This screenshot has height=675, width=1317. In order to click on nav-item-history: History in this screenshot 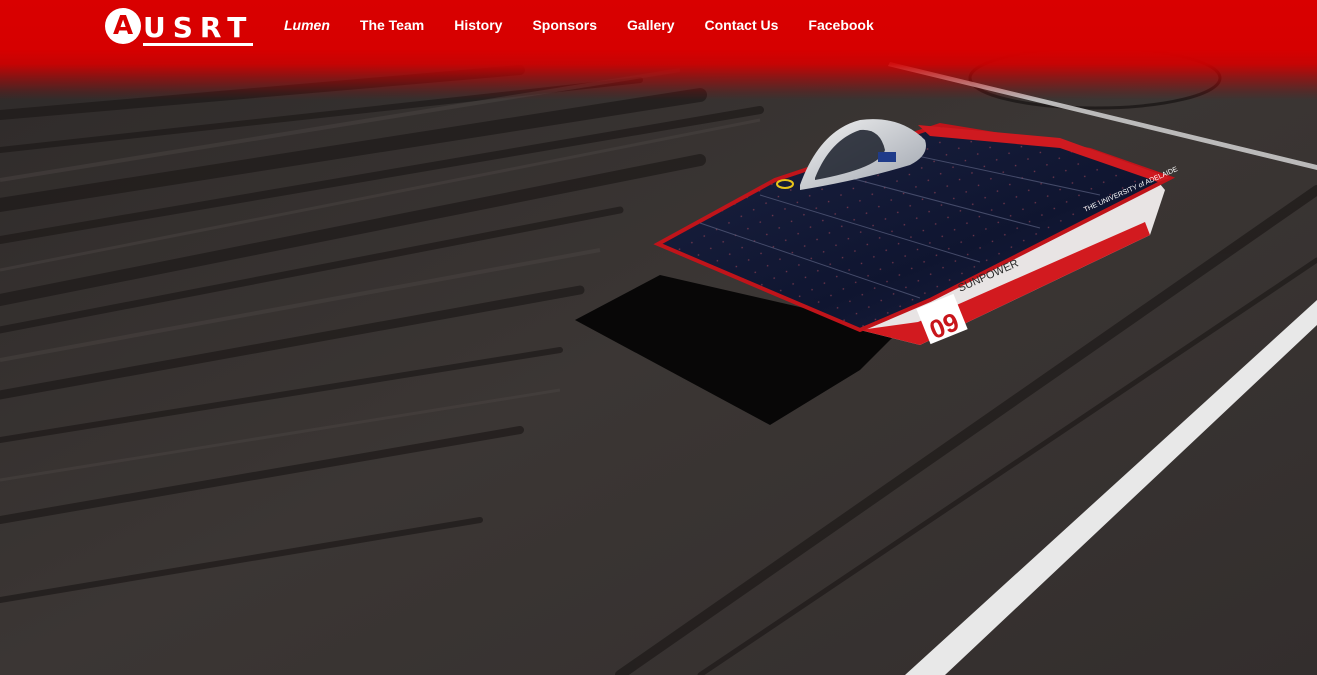, I will do `click(478, 25)`.